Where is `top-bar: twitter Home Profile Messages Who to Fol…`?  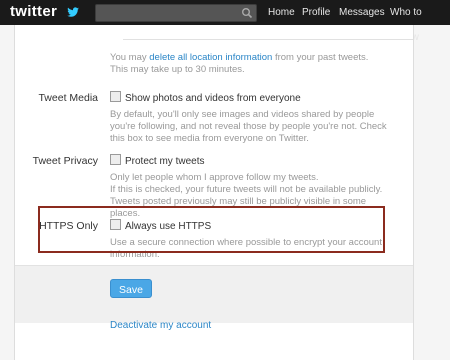 top-bar: twitter Home Profile Messages Who to Fol… is located at coordinates (225, 21).